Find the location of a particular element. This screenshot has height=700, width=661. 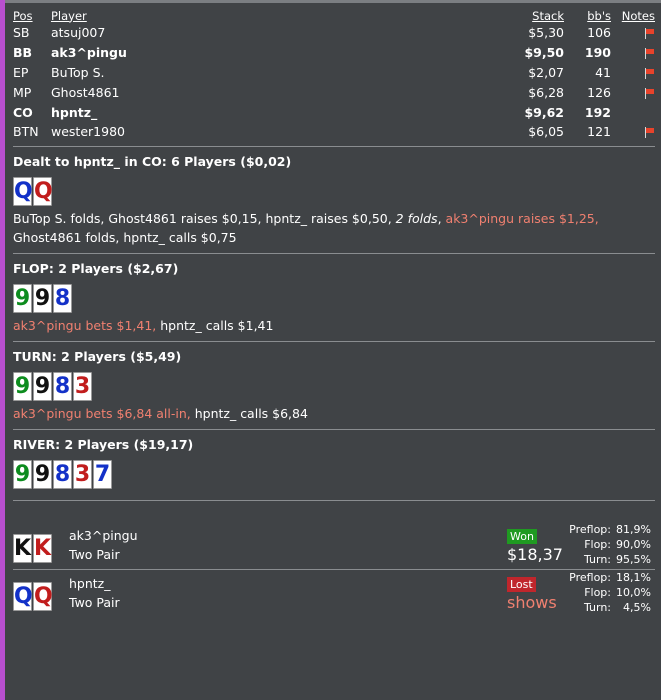

header-pos: Pos is located at coordinates (32, 15).